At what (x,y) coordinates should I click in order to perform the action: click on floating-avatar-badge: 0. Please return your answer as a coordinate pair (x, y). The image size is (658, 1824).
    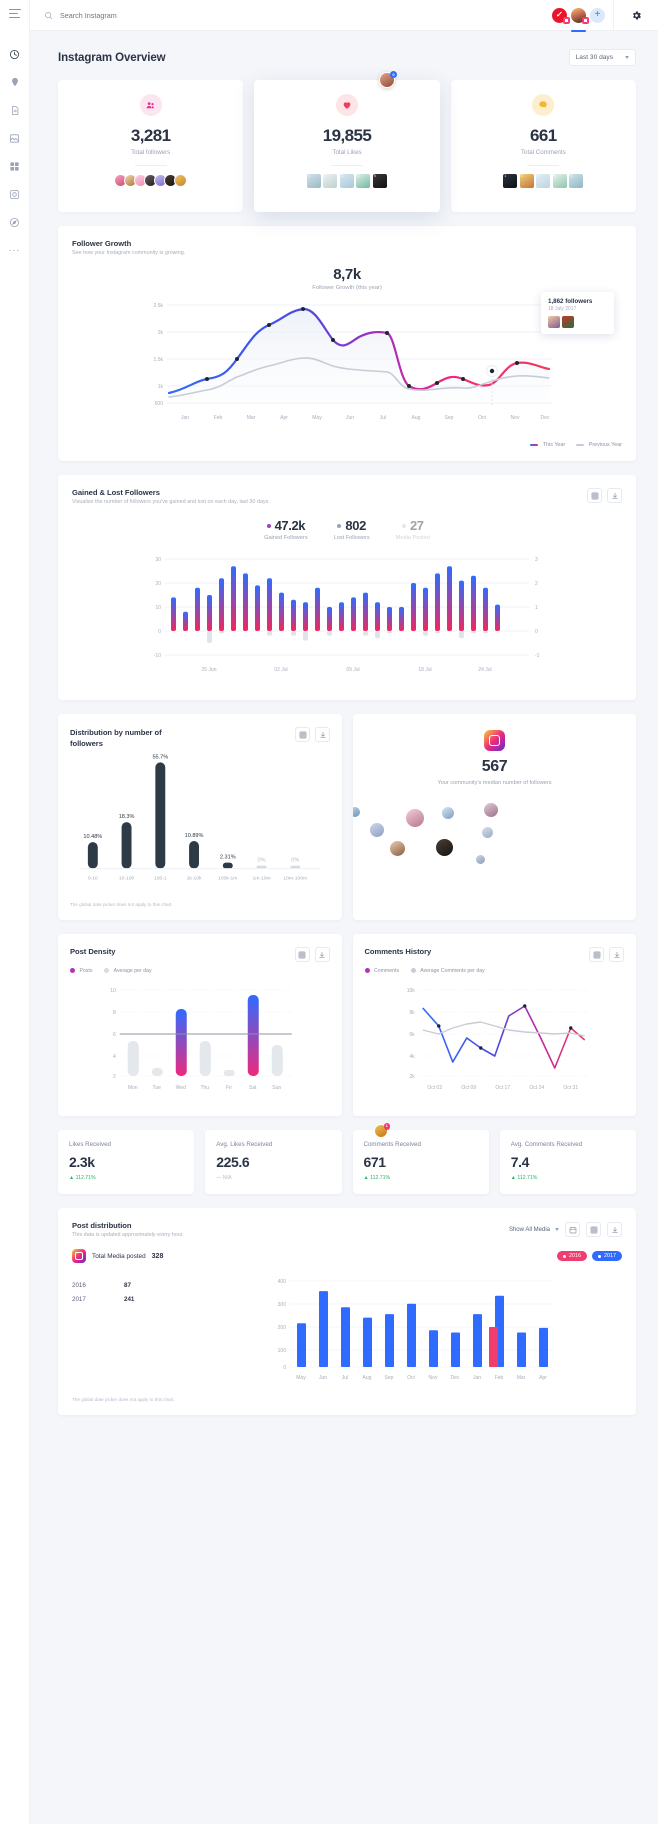
    Looking at the image, I should click on (388, 79).